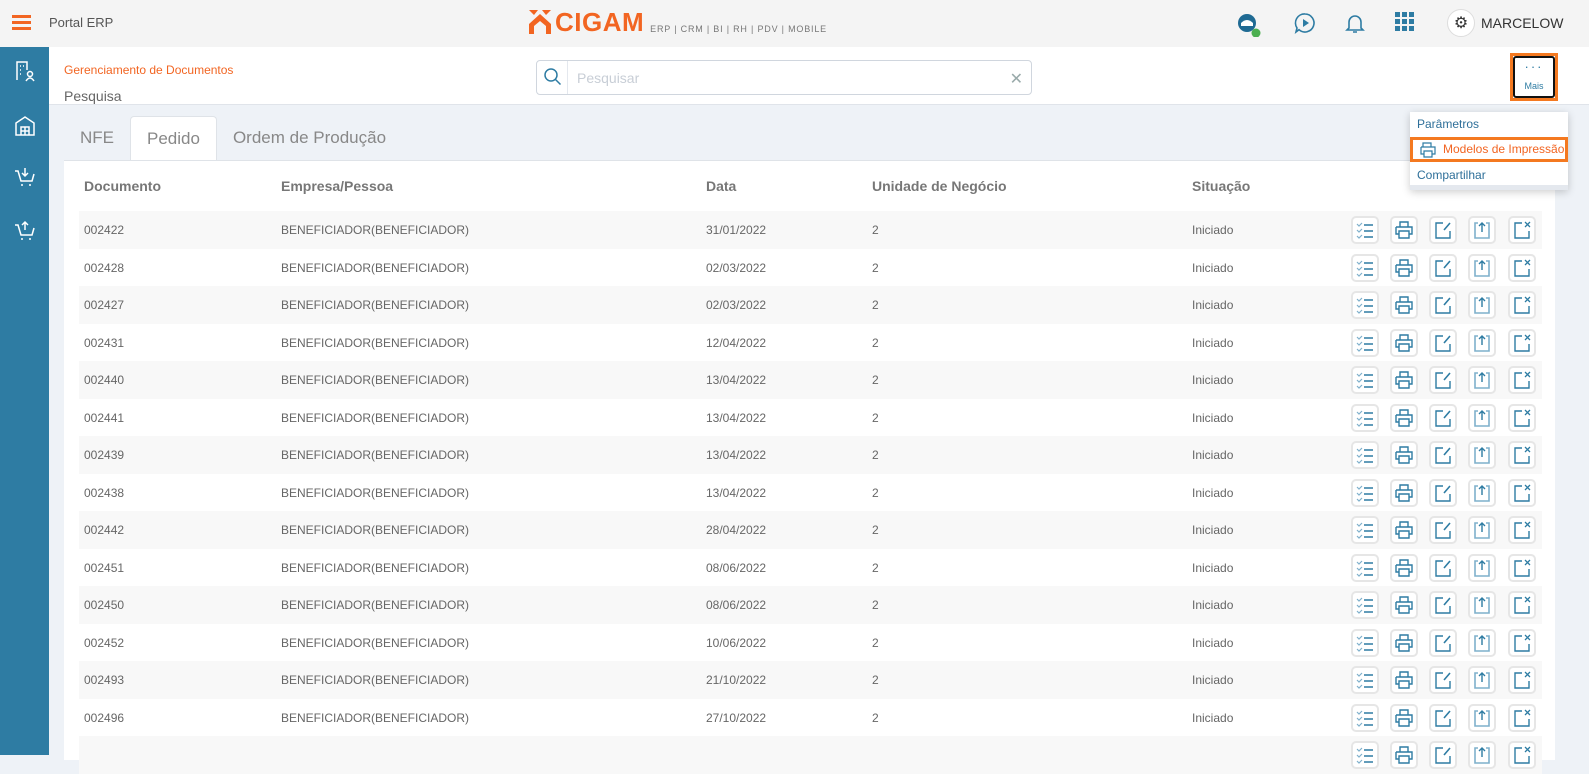  What do you see at coordinates (1489, 175) in the screenshot?
I see `menu-item-compartilhar: Compartilhar` at bounding box center [1489, 175].